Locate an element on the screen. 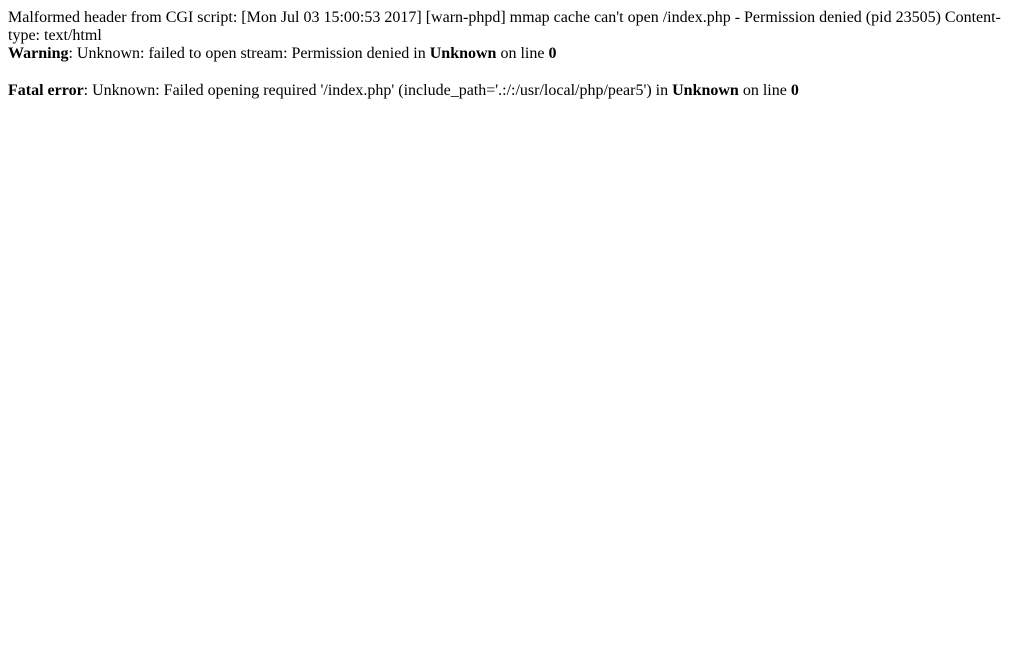 This screenshot has width=1024, height=652. warning-label: Warning is located at coordinates (38, 53).